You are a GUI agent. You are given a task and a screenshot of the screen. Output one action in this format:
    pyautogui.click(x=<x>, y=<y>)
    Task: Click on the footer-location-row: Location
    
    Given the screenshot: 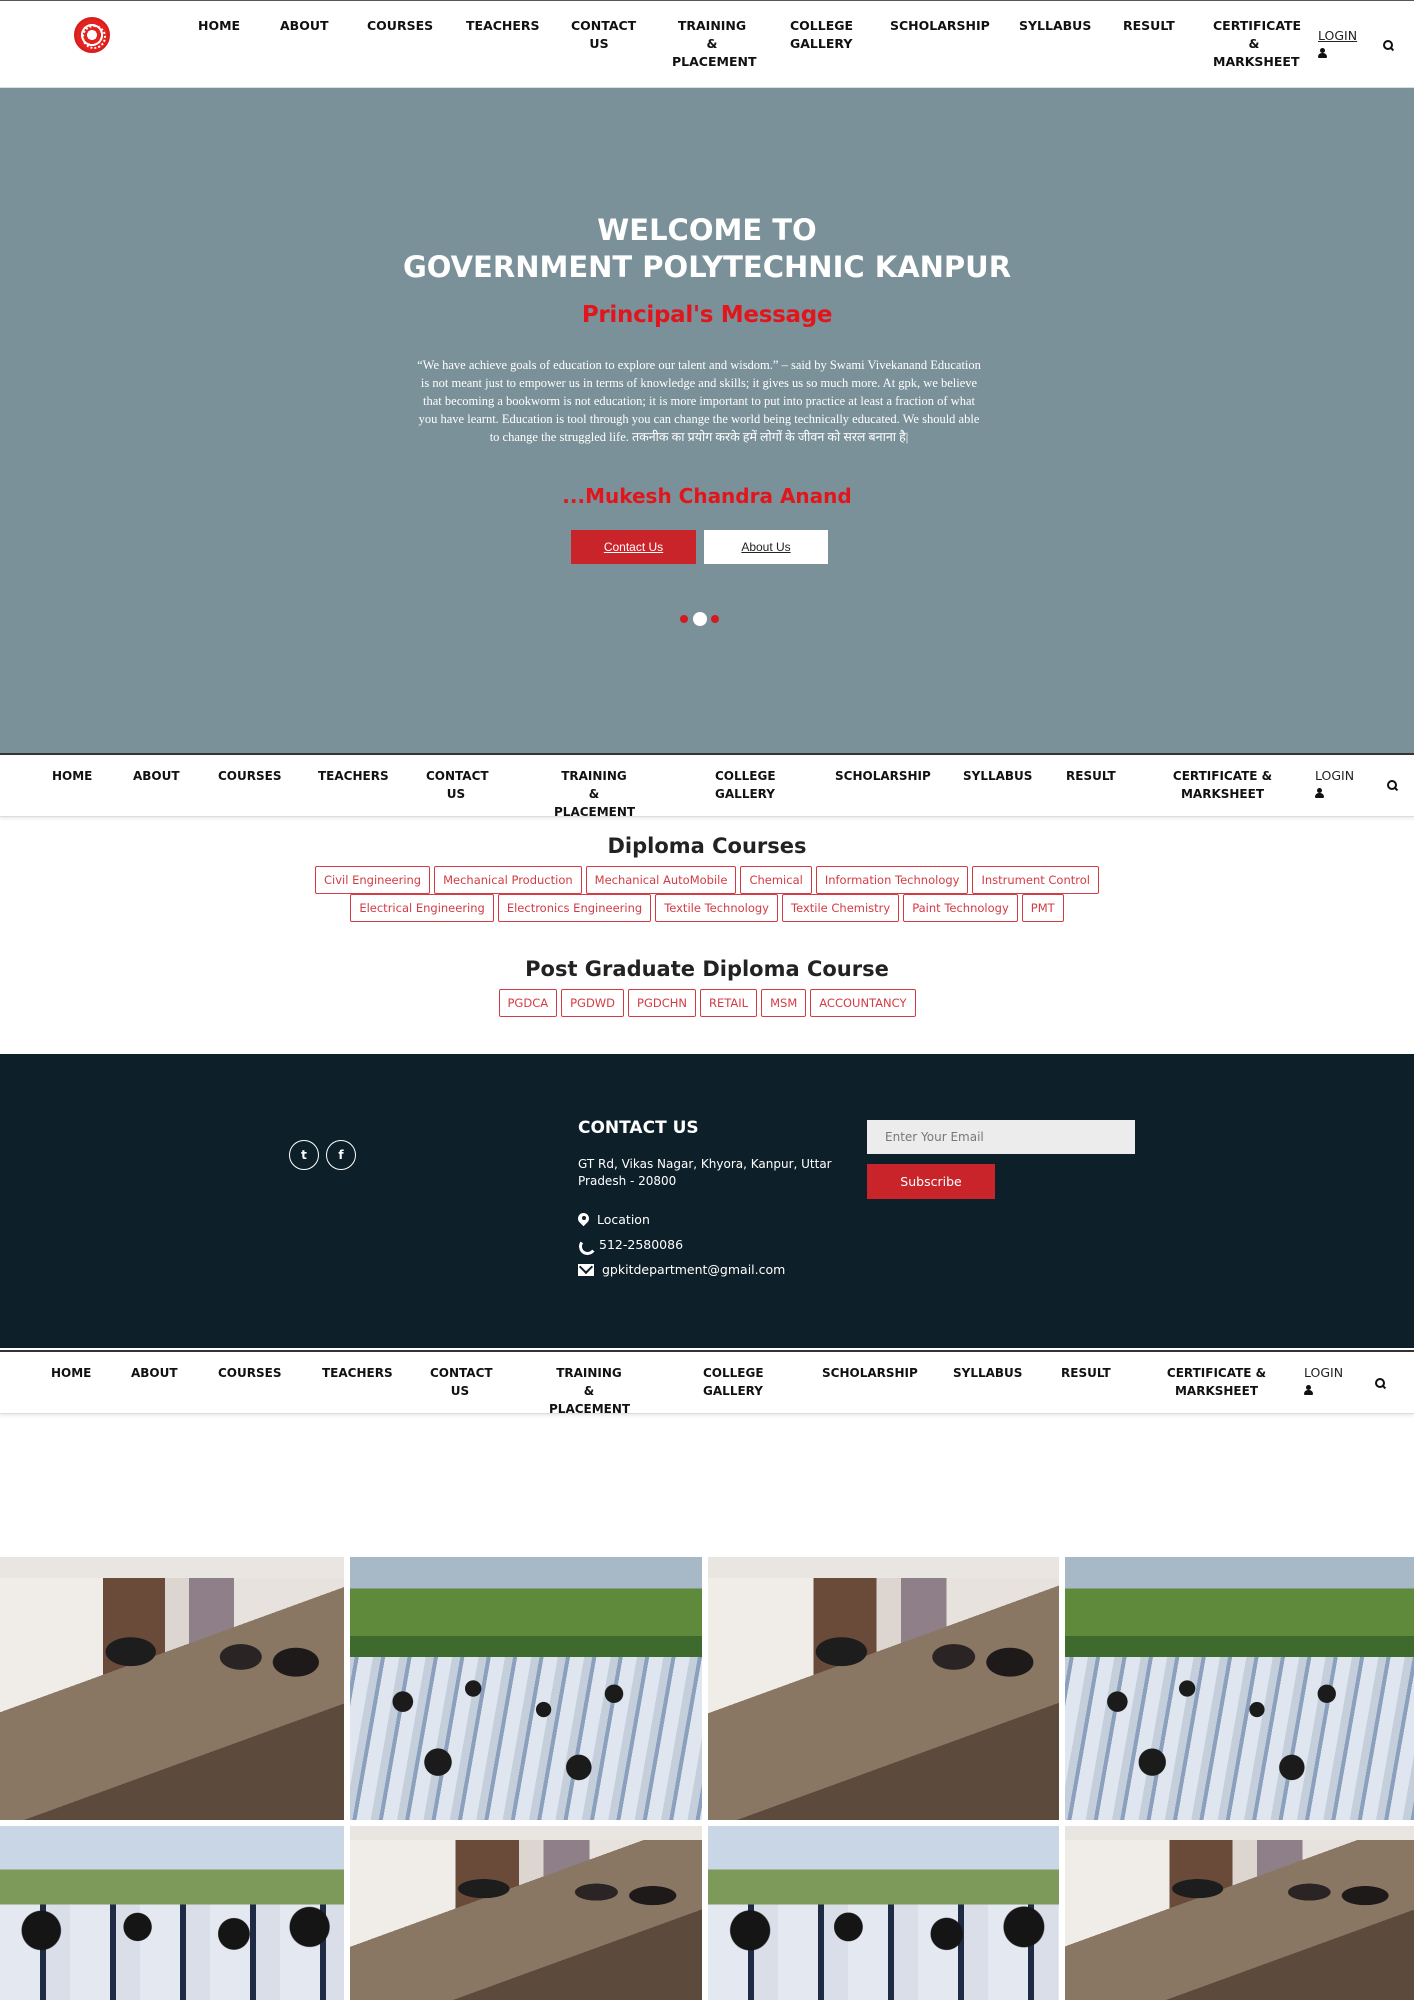 What is the action you would take?
    pyautogui.click(x=614, y=1219)
    